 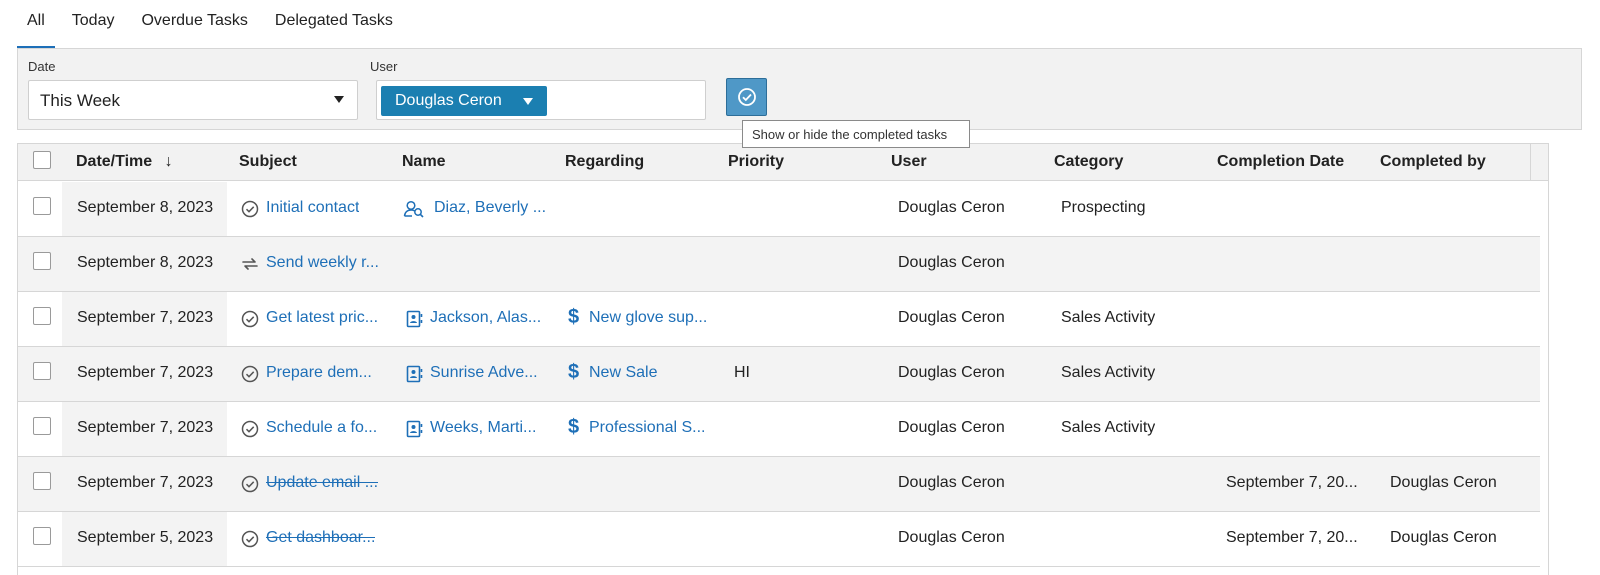 I want to click on view-tabs: All Today Overdue Tasks Delegated Tasks, so click(x=213, y=24).